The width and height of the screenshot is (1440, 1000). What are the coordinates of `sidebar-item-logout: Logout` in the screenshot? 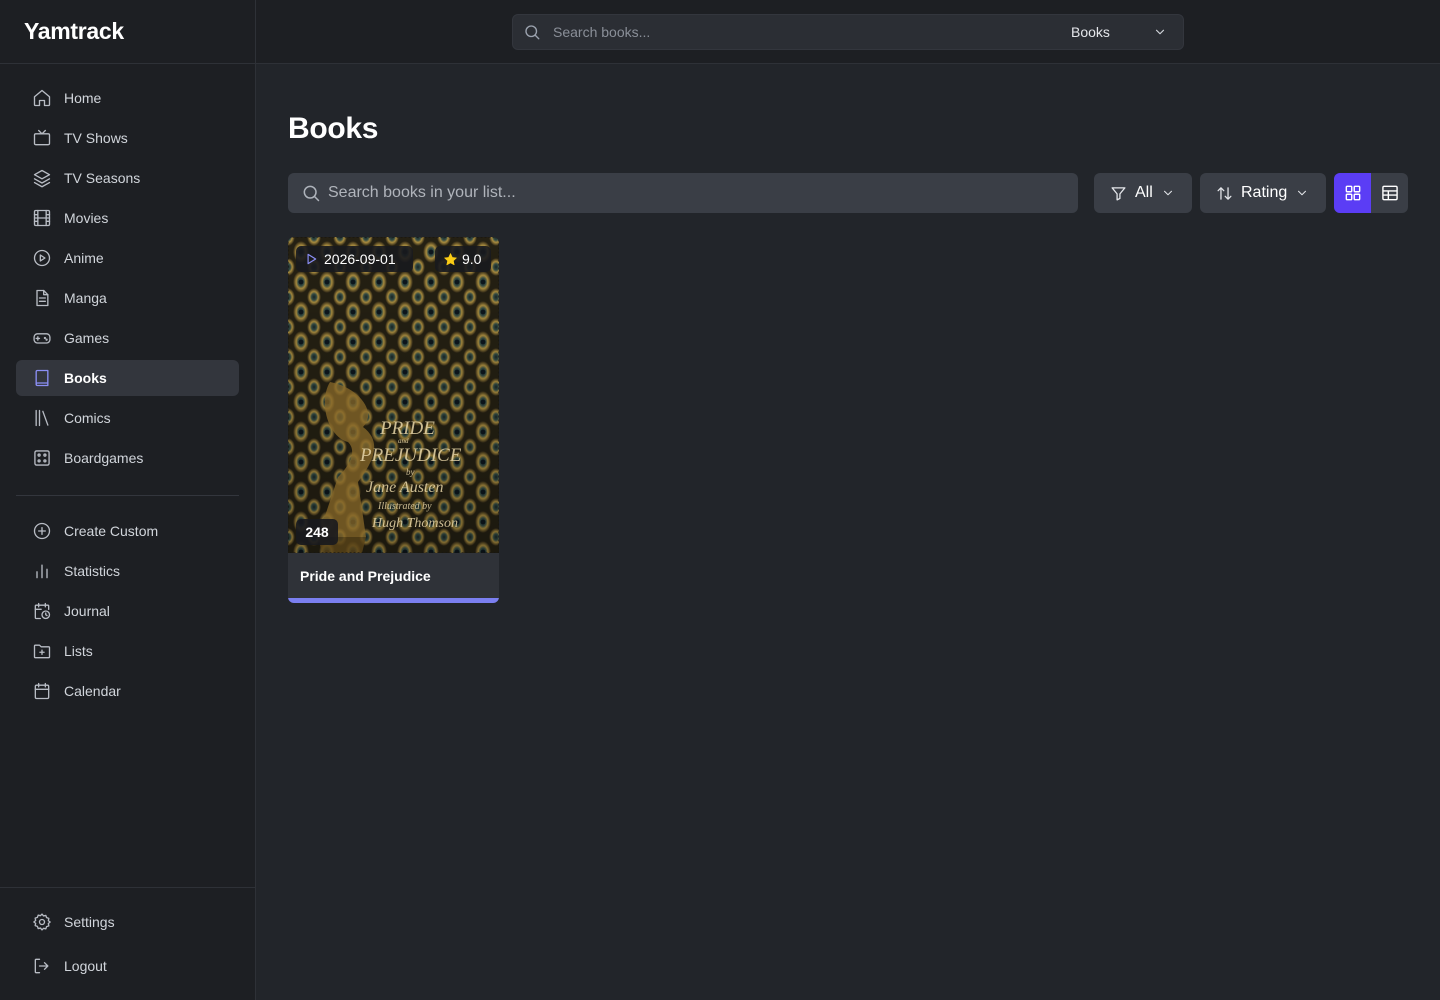 It's located at (127, 966).